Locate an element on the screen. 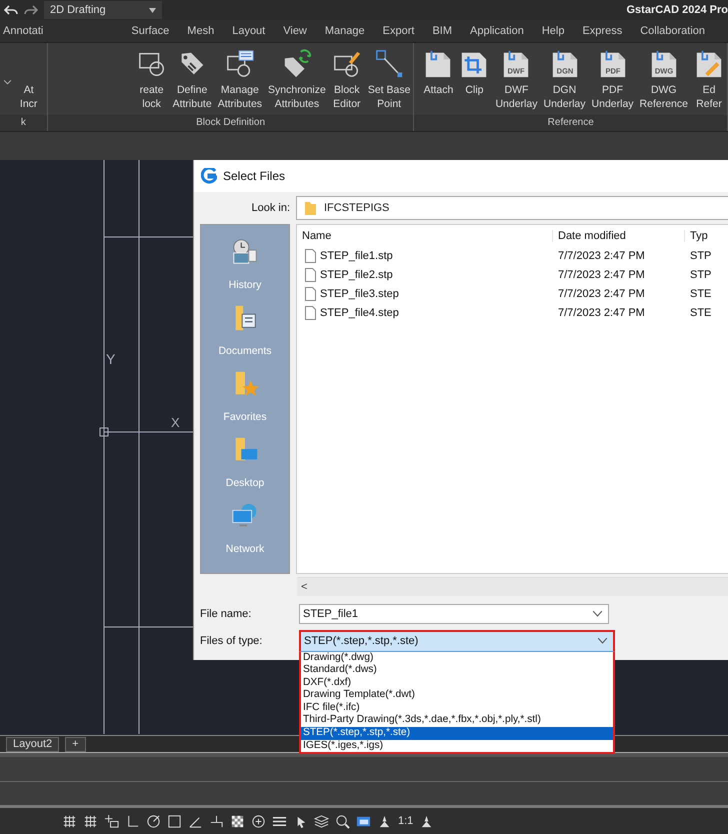 Image resolution: width=728 pixels, height=834 pixels. file-item: STEP_file1.stp is located at coordinates (425, 255).